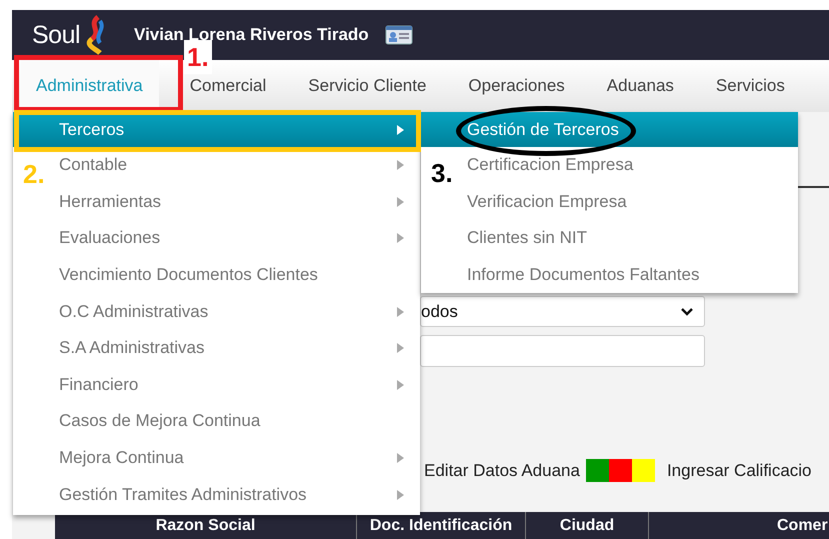 This screenshot has width=829, height=539. What do you see at coordinates (442, 173) in the screenshot?
I see `step-number-overlay: 3.` at bounding box center [442, 173].